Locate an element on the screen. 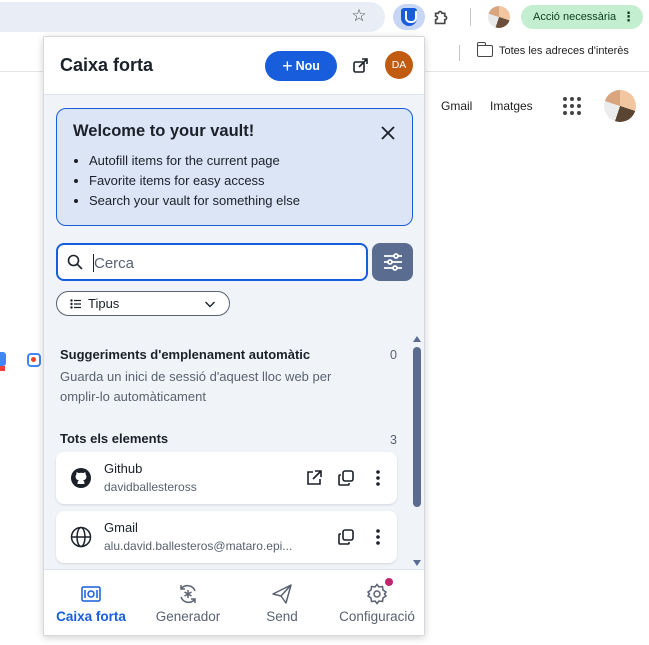 This screenshot has height=645, width=649. type-filter-dropdown: Tipus is located at coordinates (143, 303).